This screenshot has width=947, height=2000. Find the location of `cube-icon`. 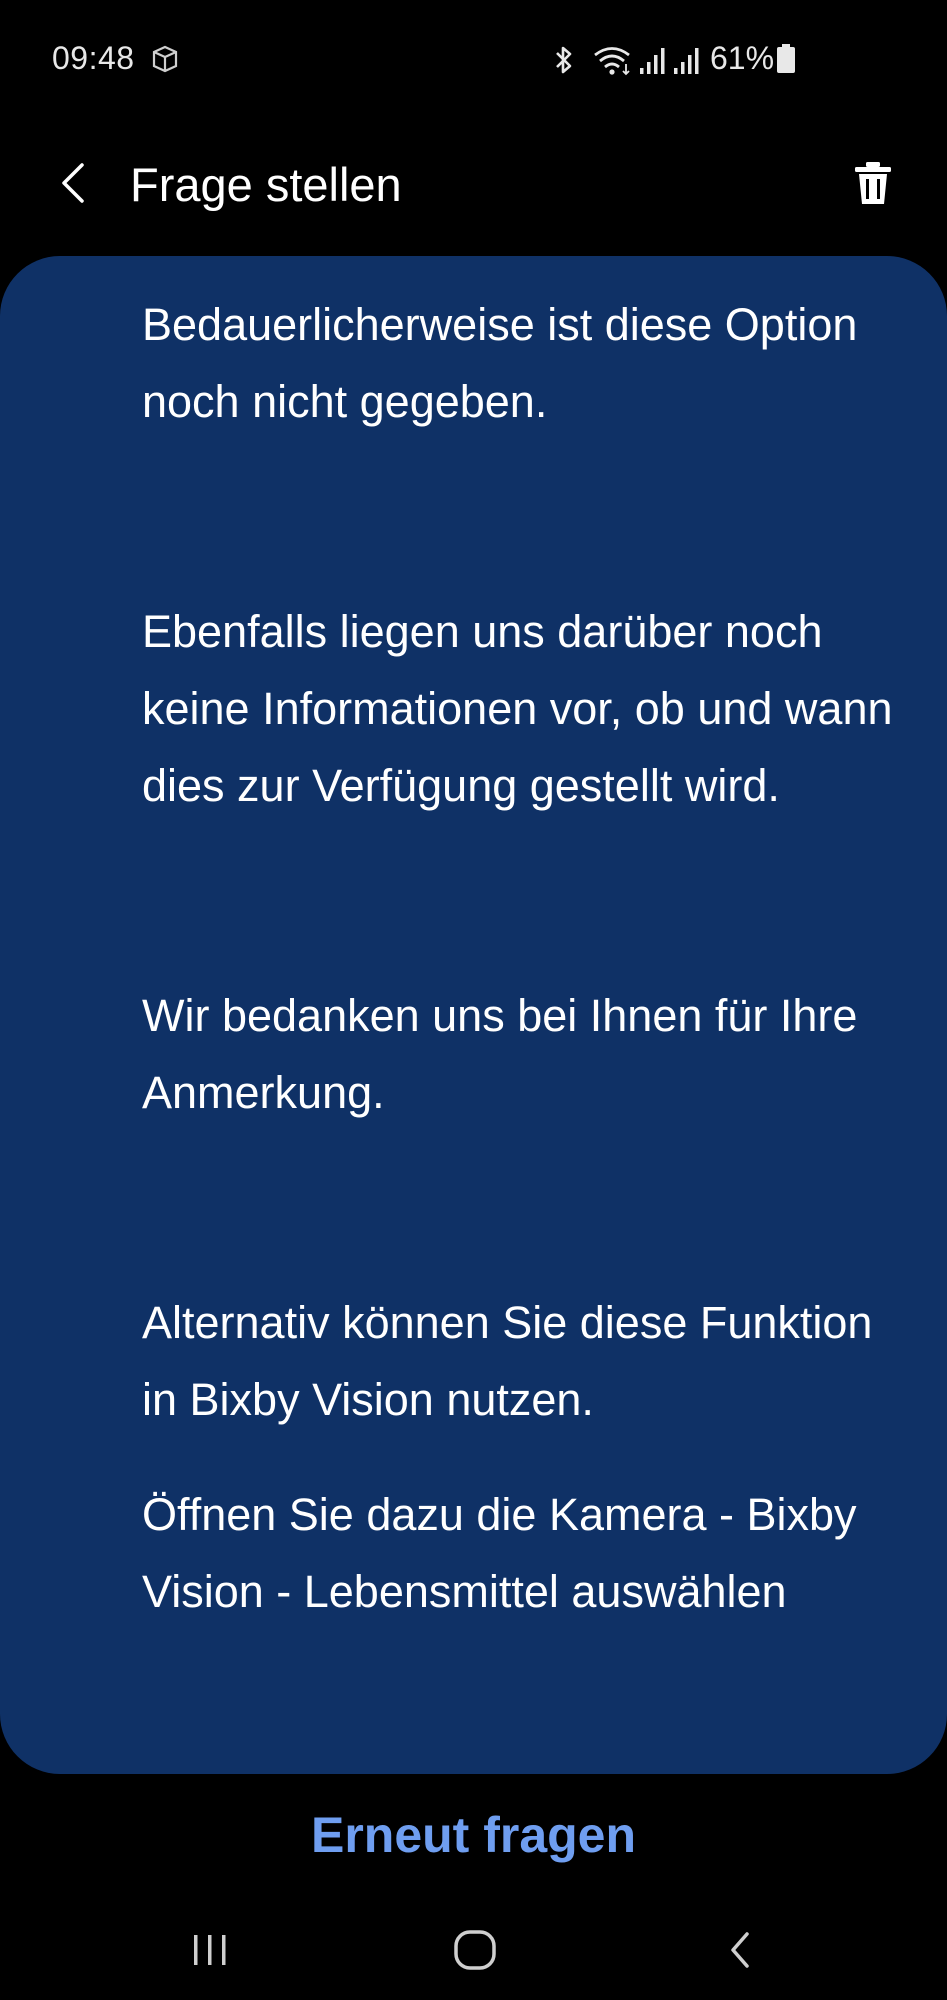

cube-icon is located at coordinates (165, 59).